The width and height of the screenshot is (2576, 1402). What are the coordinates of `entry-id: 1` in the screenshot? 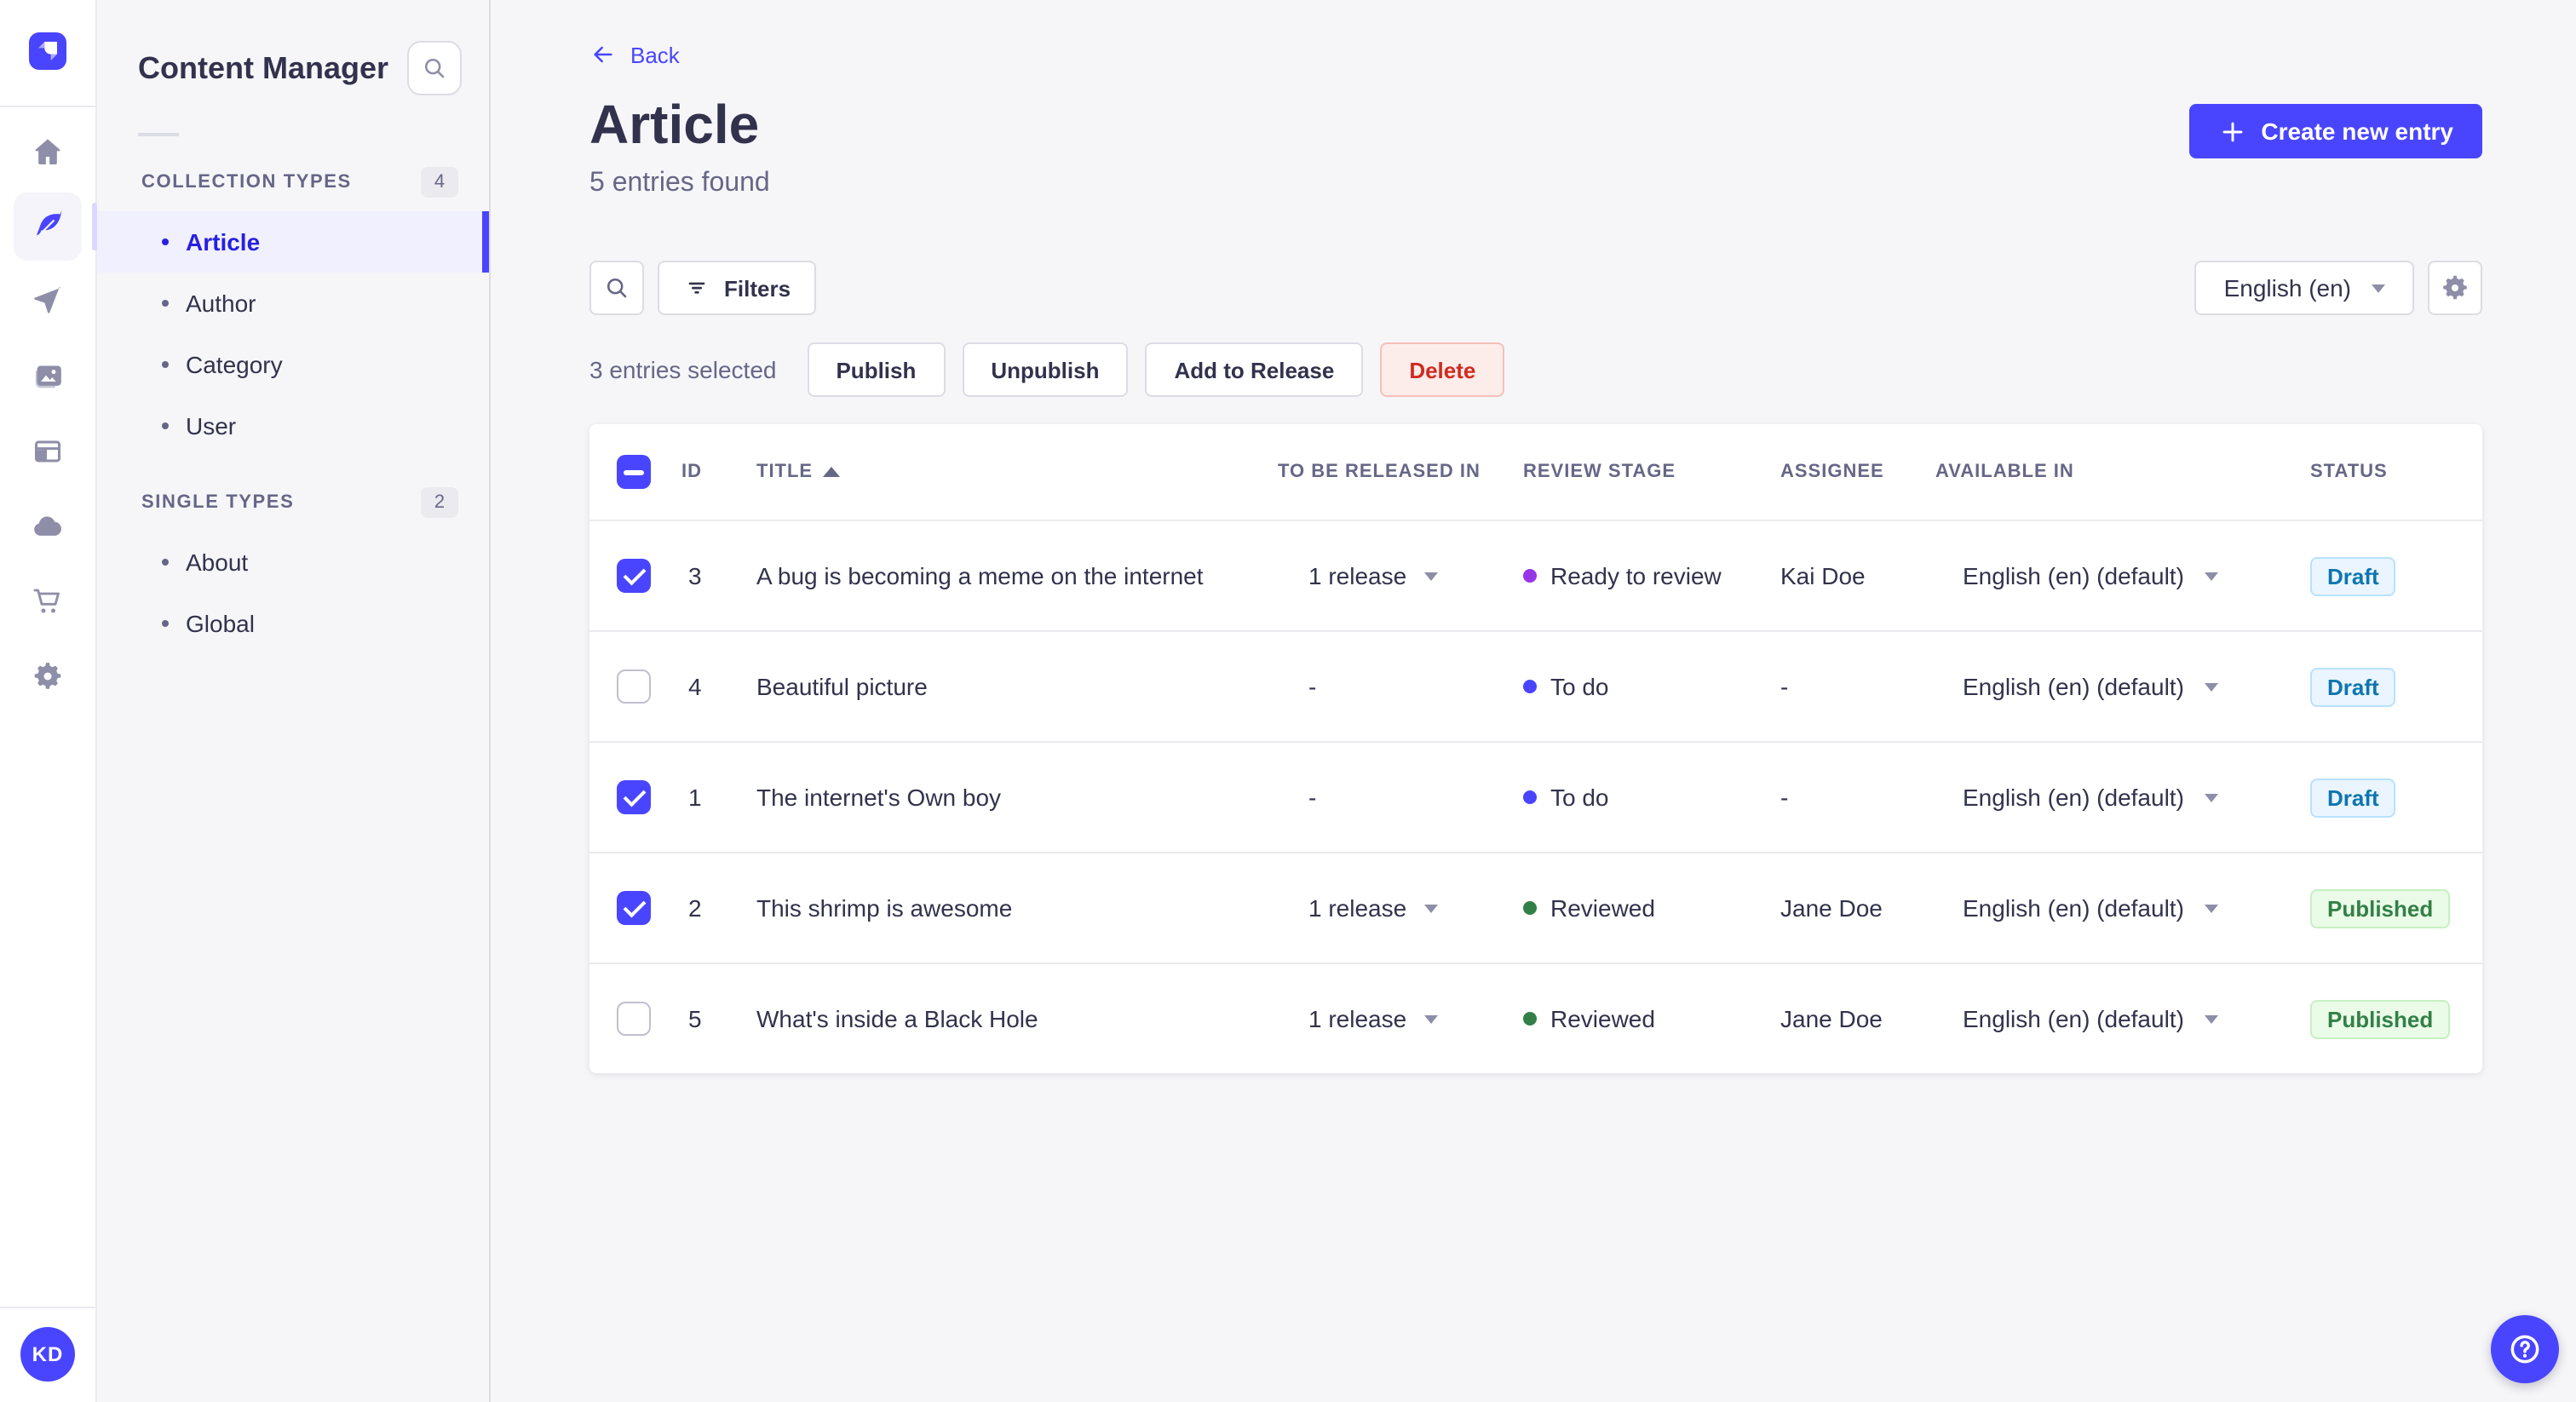 It's located at (695, 797).